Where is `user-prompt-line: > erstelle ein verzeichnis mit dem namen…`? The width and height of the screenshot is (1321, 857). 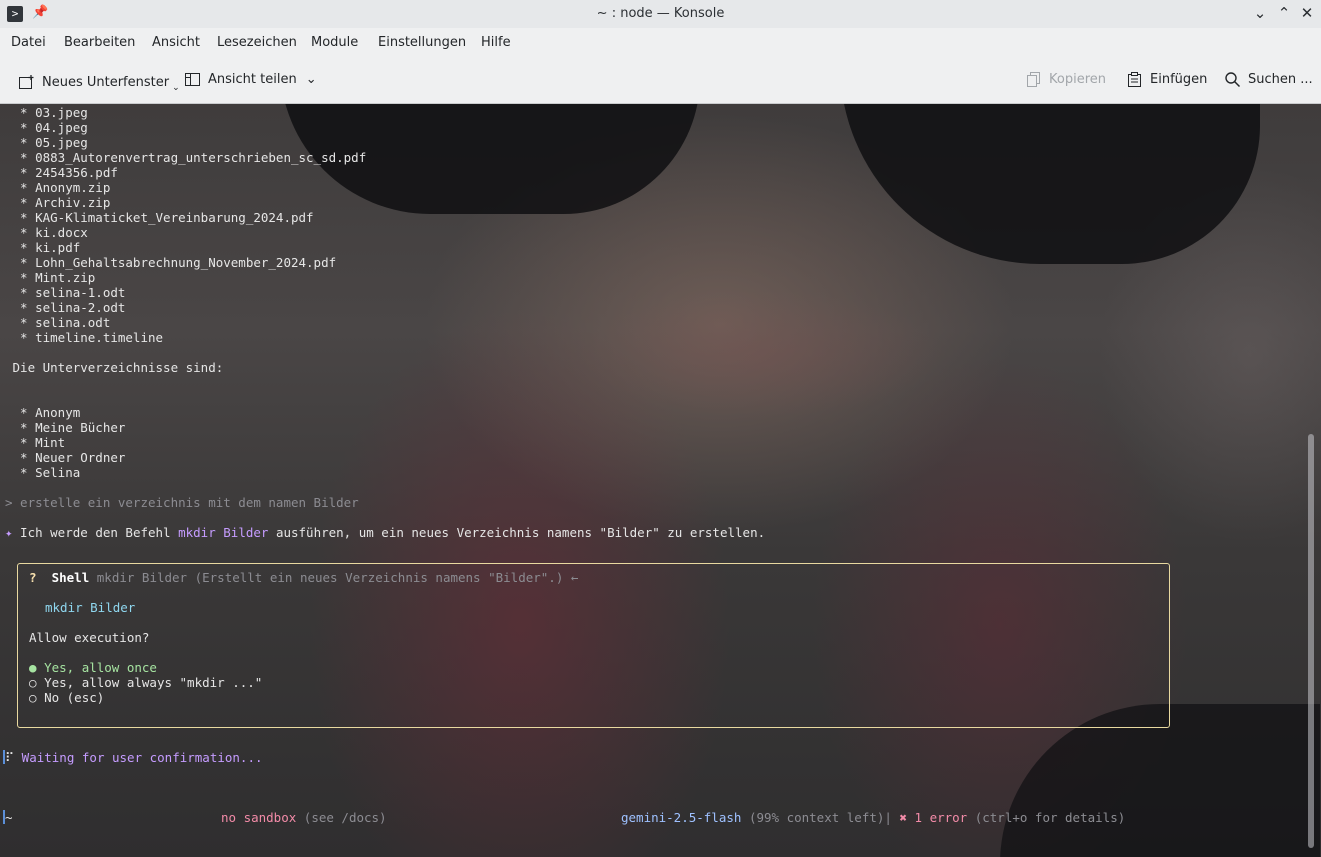
user-prompt-line: > erstelle ein verzeichnis mit dem namen… is located at coordinates (182, 502).